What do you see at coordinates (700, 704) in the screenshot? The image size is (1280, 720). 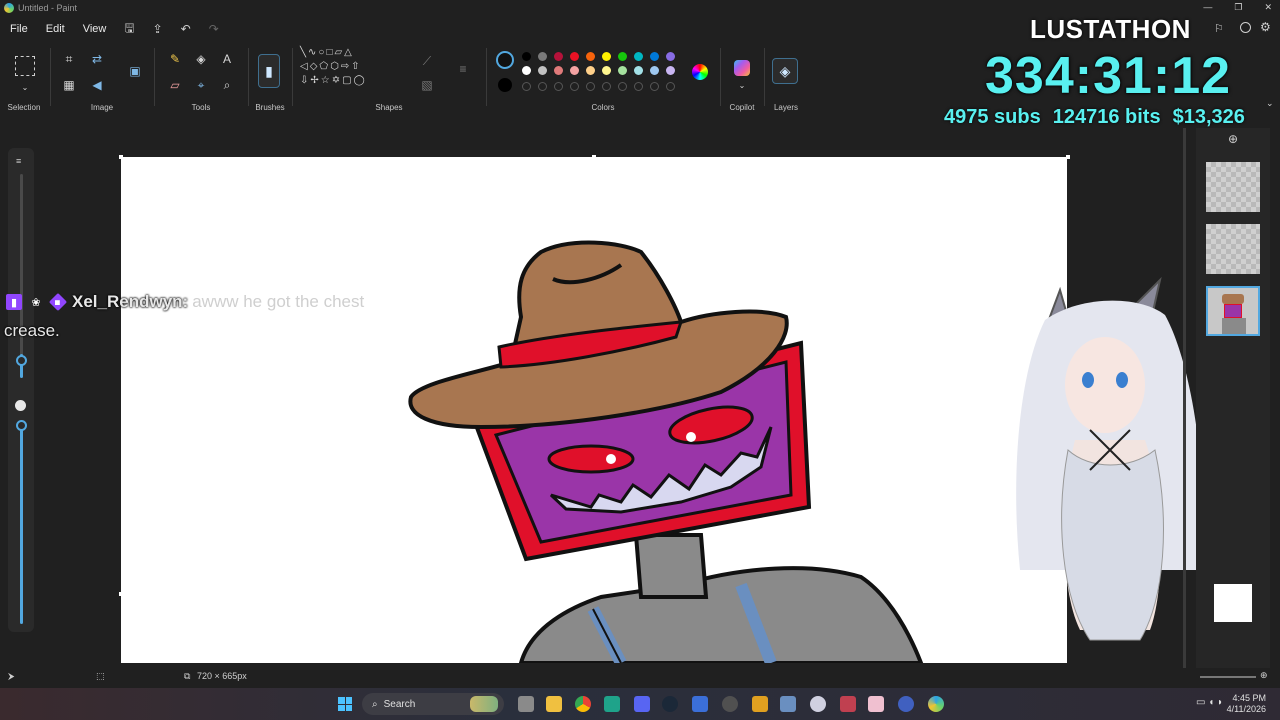 I see `shield-icon` at bounding box center [700, 704].